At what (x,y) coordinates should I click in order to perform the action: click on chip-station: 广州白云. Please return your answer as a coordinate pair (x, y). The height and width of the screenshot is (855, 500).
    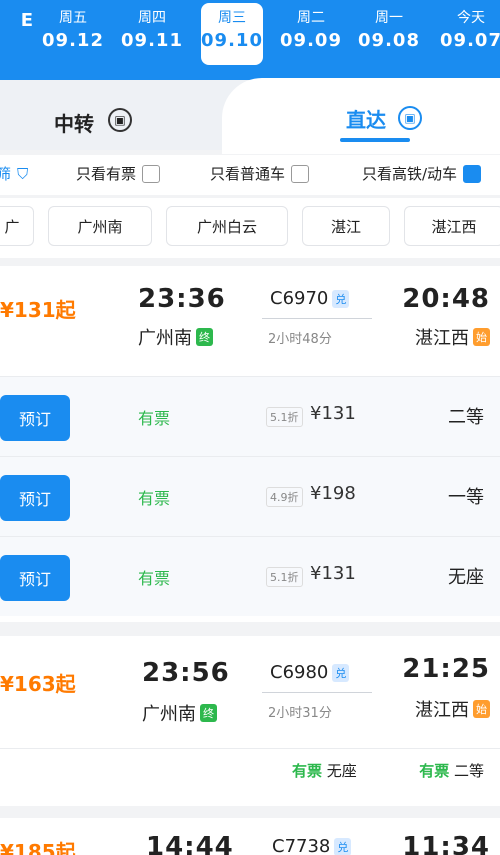
    Looking at the image, I should click on (227, 226).